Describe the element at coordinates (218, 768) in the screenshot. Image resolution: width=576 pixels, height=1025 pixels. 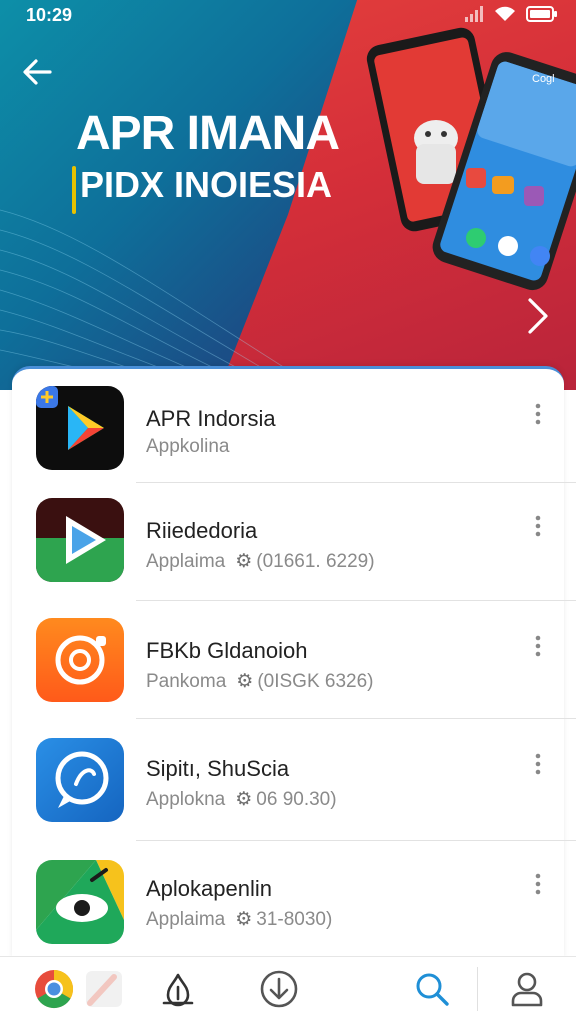
I see `app-name: Sipitı, ShuScia` at that location.